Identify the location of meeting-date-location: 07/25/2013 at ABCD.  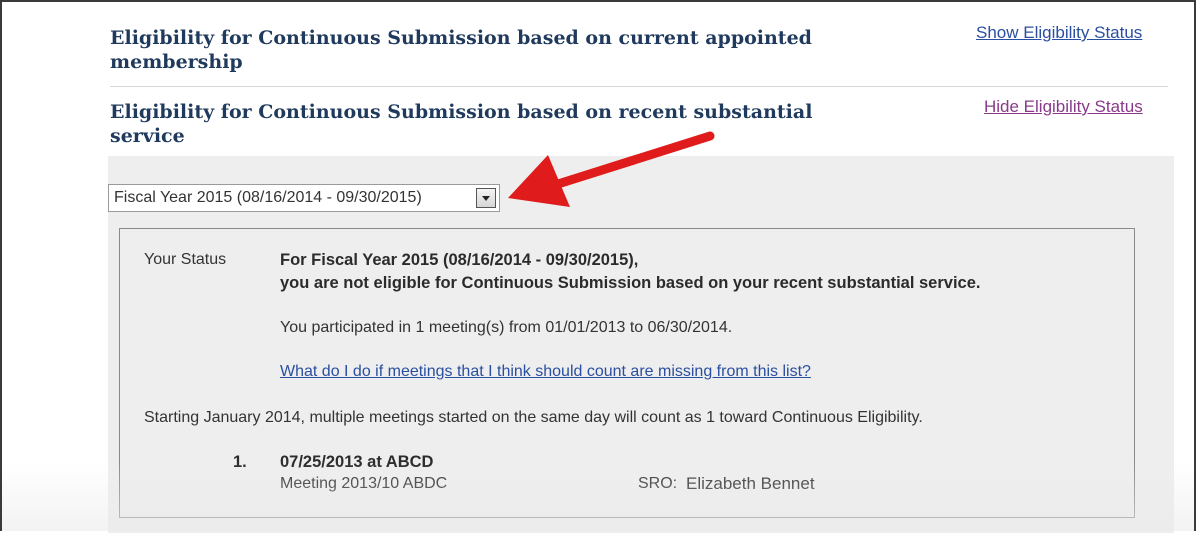
(357, 462).